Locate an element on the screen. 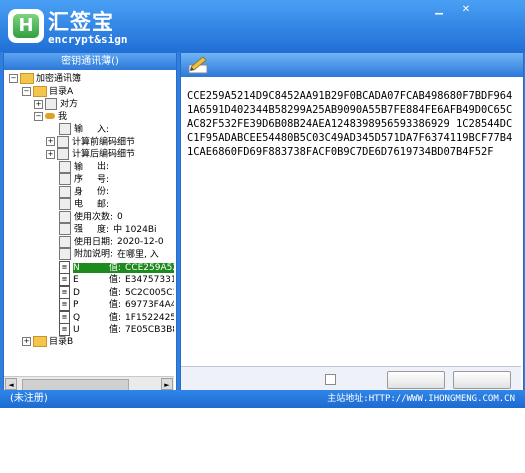 Image resolution: width=525 pixels, height=473 pixels. property-item: 电 邮: is located at coordinates (86, 204).